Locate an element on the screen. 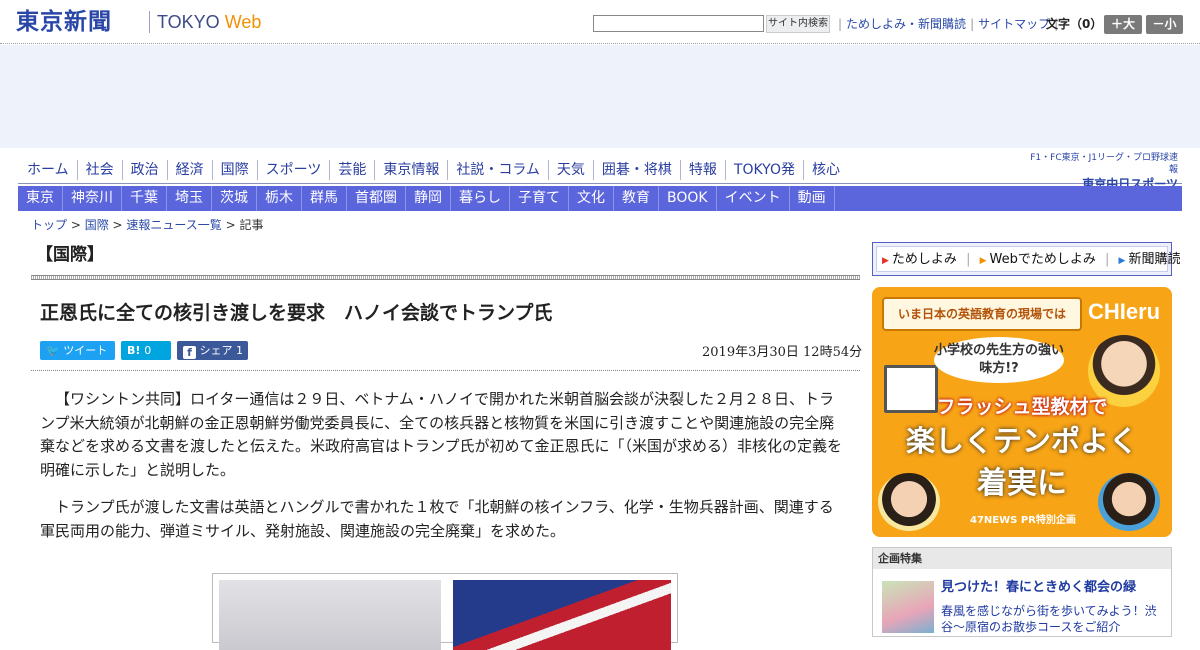  regional-nav-item: 暮らし is located at coordinates (480, 198).